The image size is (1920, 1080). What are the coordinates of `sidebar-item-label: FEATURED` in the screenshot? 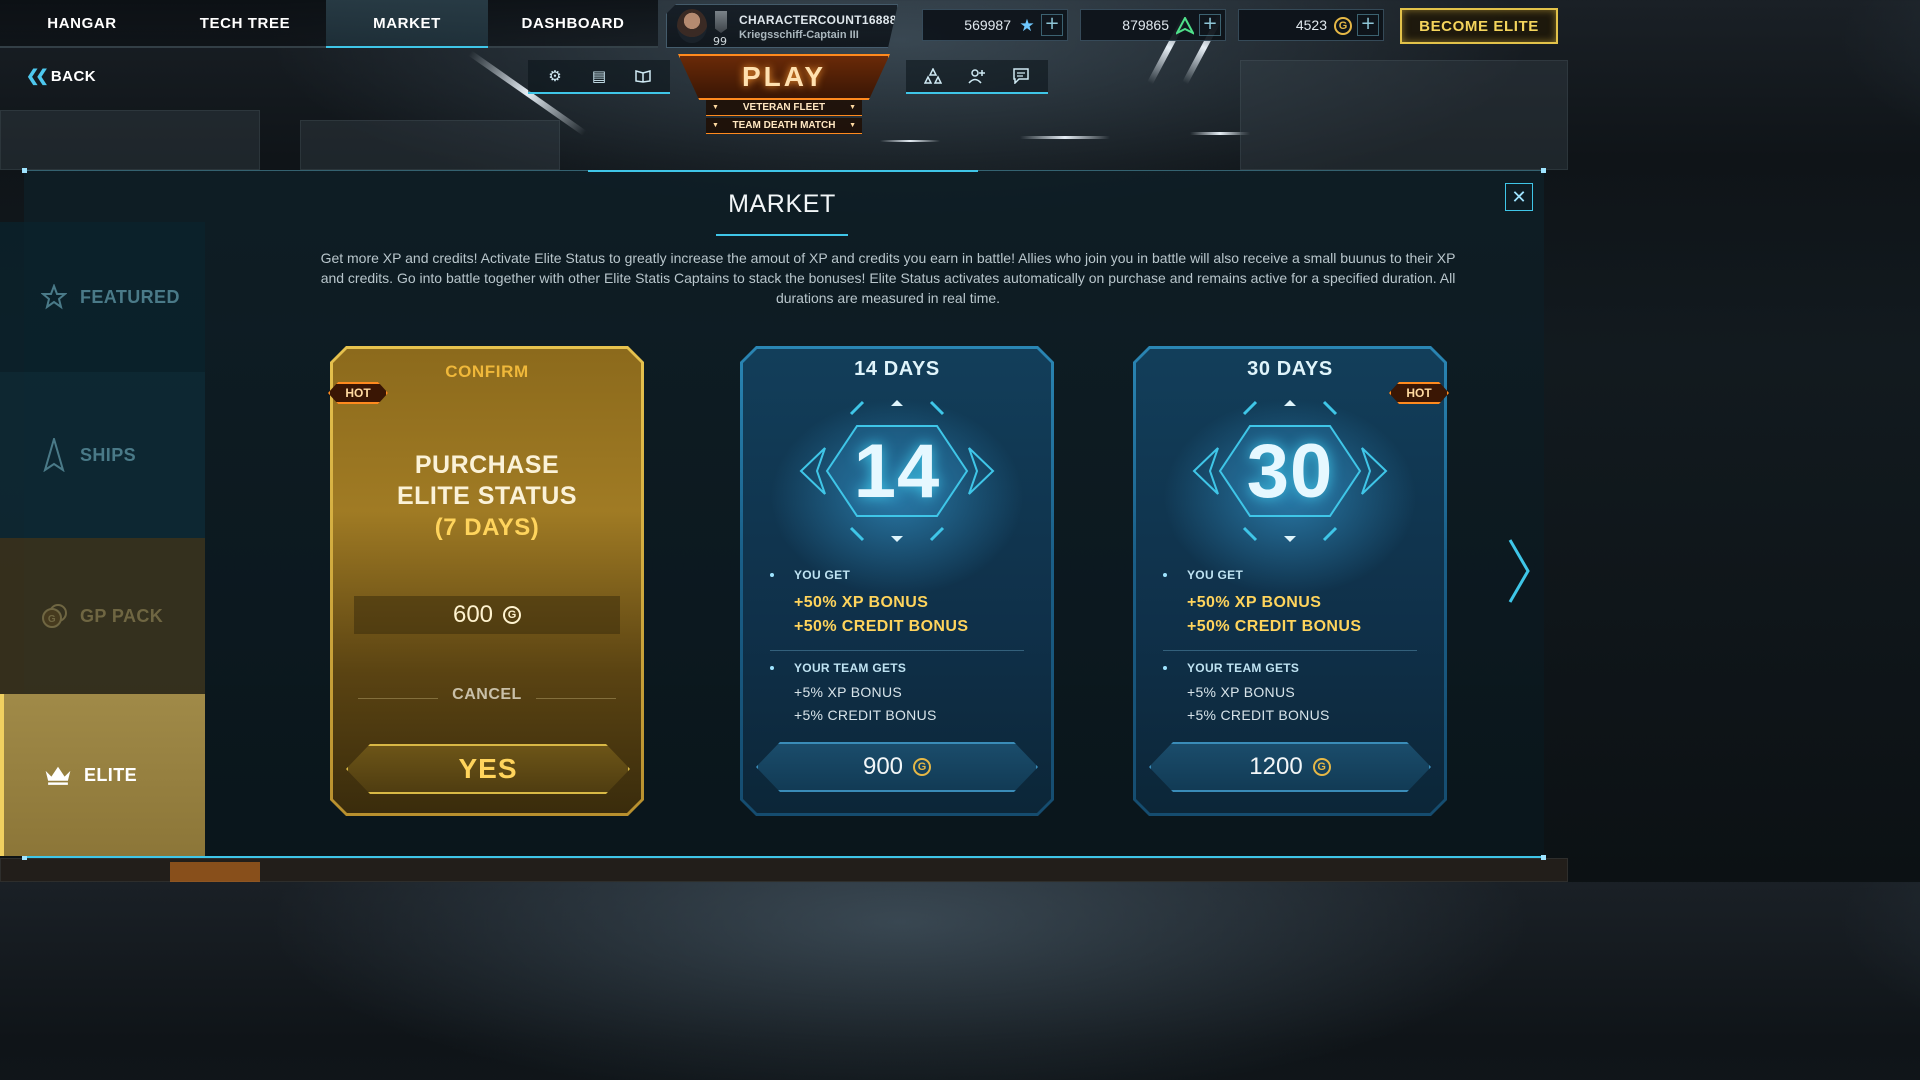 It's located at (130, 296).